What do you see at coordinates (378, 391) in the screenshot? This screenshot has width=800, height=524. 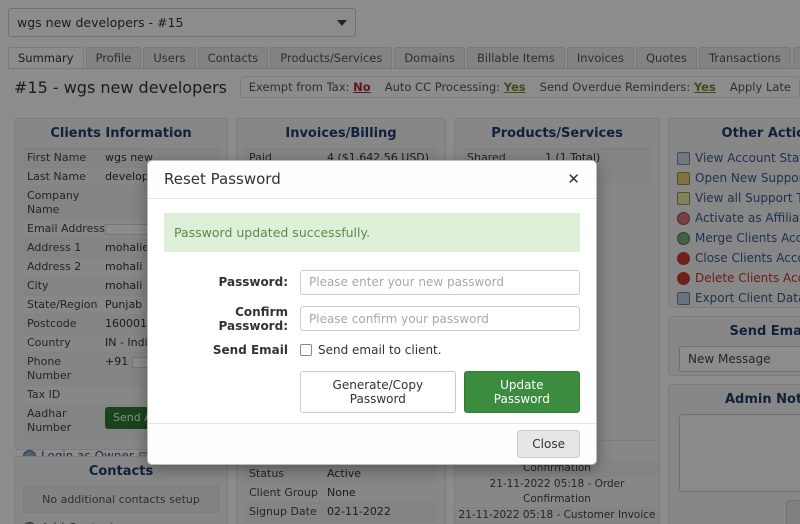 I see `generate-copy-password-button: Generate/Copy Password` at bounding box center [378, 391].